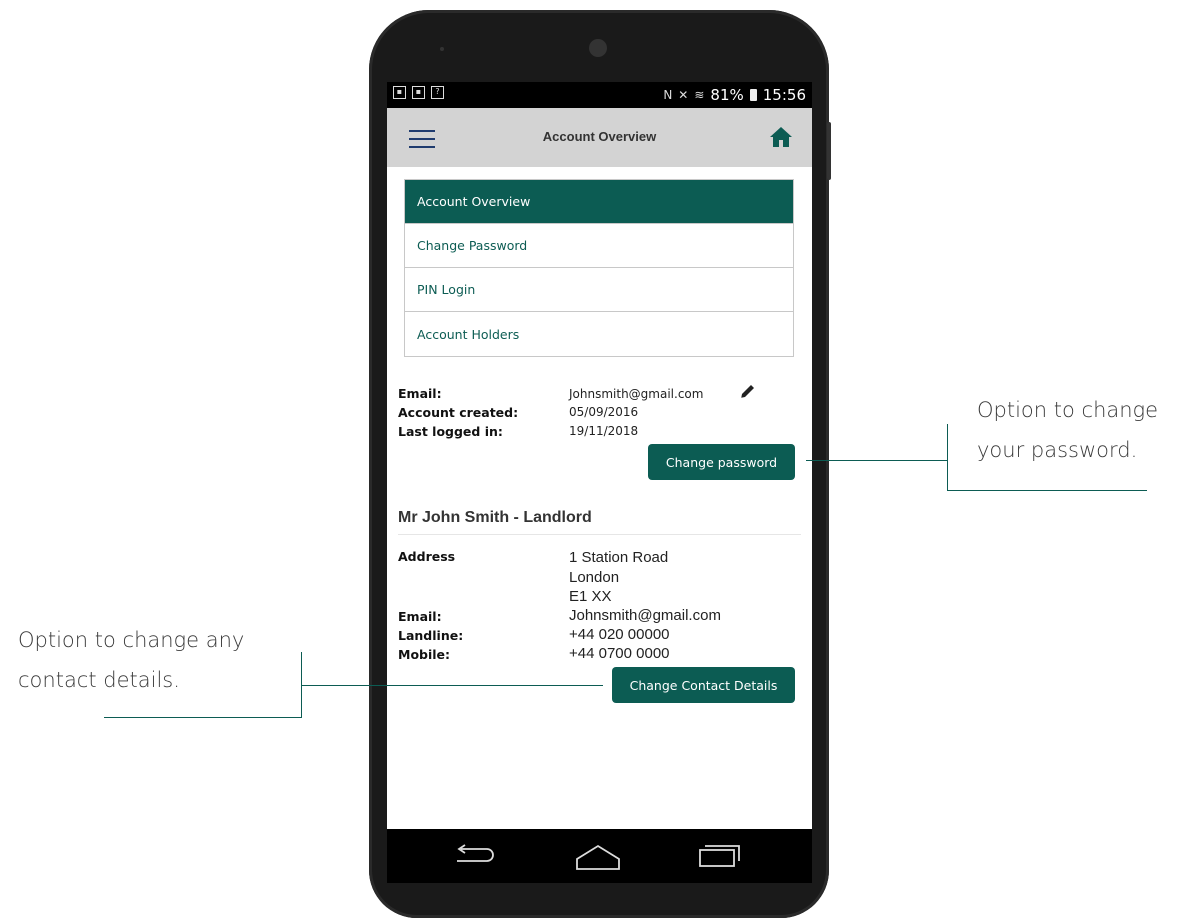 The height and width of the screenshot is (921, 1193). I want to click on address-line-2: London, so click(594, 577).